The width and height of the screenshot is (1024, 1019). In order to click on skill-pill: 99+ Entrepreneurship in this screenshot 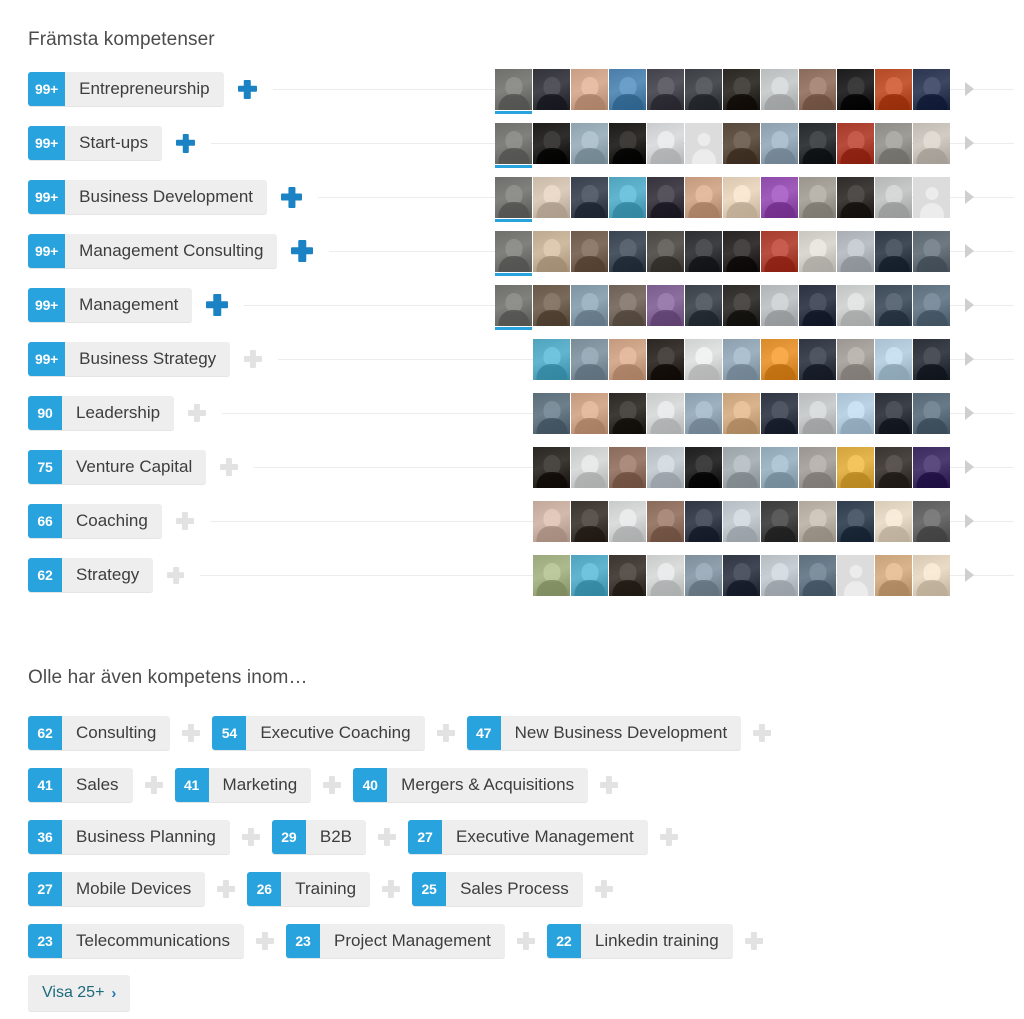, I will do `click(126, 89)`.